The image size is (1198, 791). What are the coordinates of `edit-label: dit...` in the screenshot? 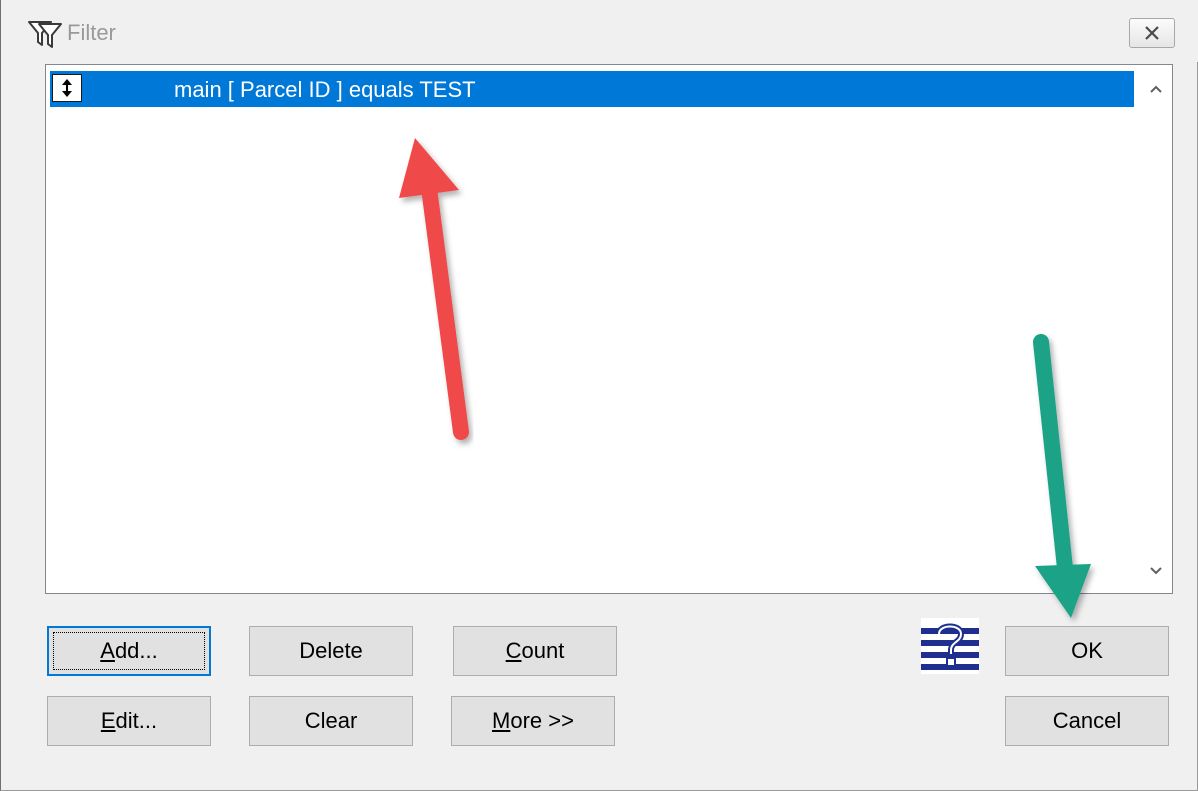 It's located at (136, 720).